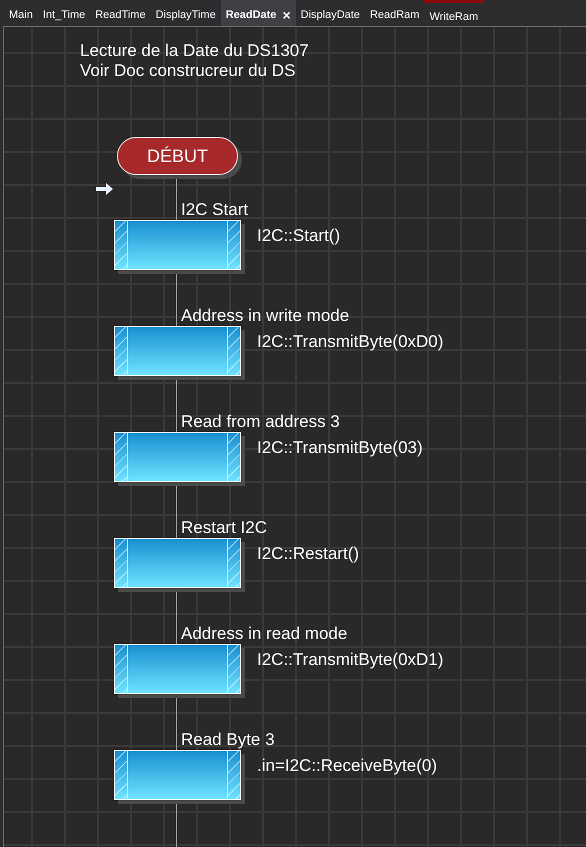 The image size is (586, 847). What do you see at coordinates (21, 13) in the screenshot?
I see `tab: Main` at bounding box center [21, 13].